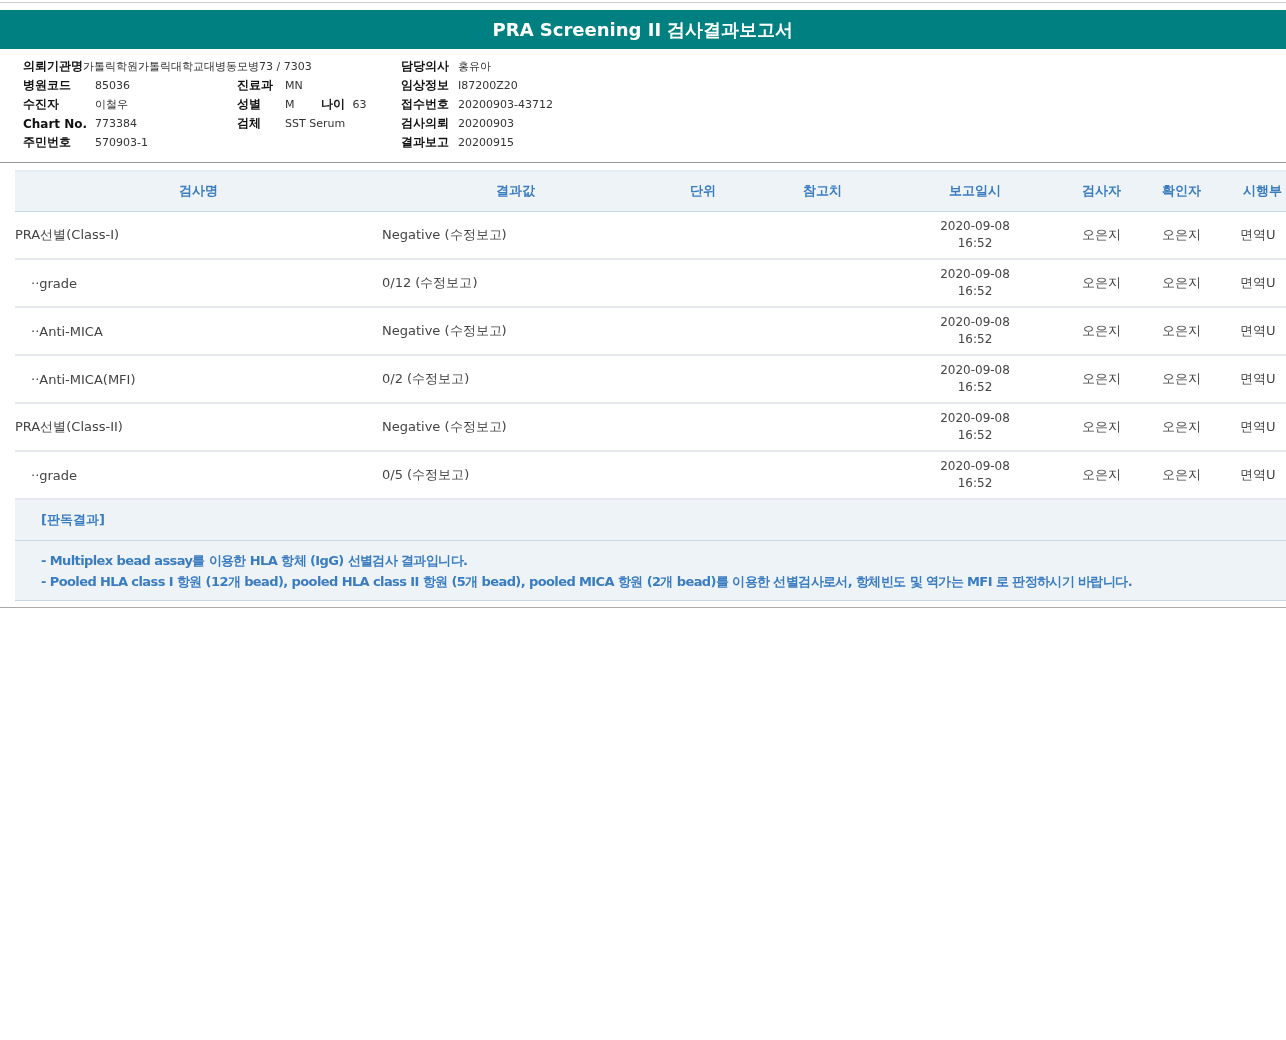  I want to click on column-header: 참고치, so click(822, 191).